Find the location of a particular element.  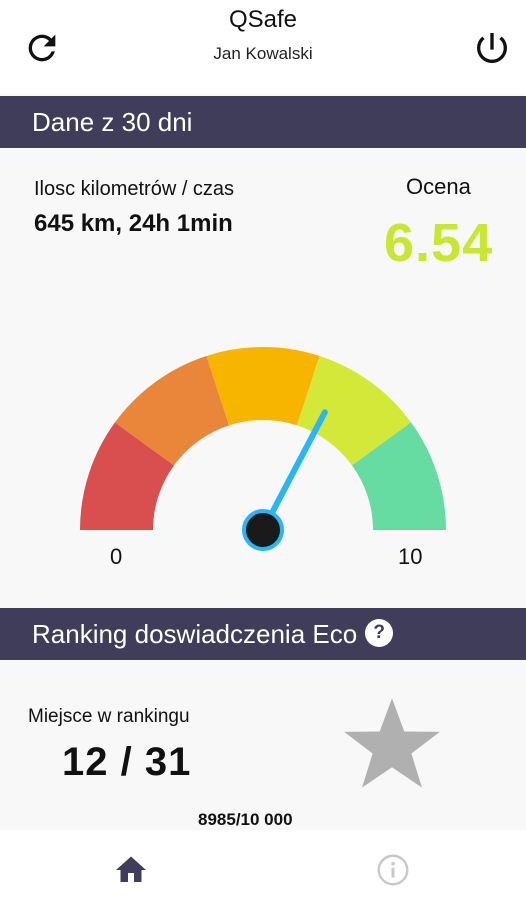

score-value: 6.54 is located at coordinates (439, 243).